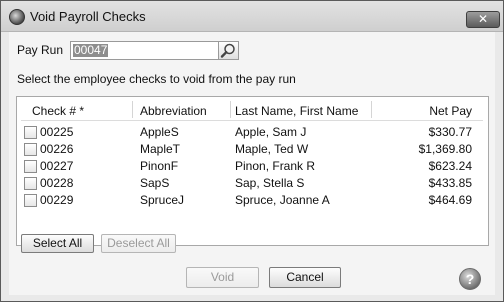  What do you see at coordinates (282, 200) in the screenshot?
I see `employee-name: Spruce, Joanne A` at bounding box center [282, 200].